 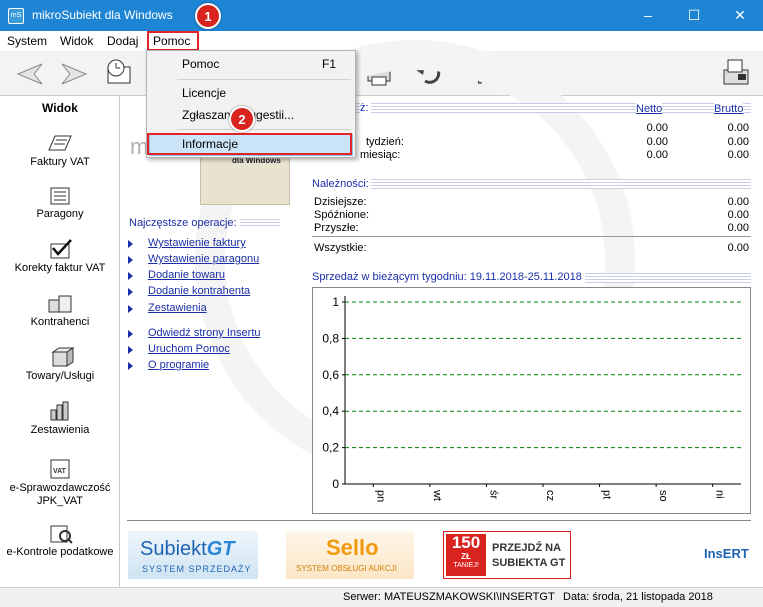 I want to click on sello-name: Sello, so click(x=352, y=547).